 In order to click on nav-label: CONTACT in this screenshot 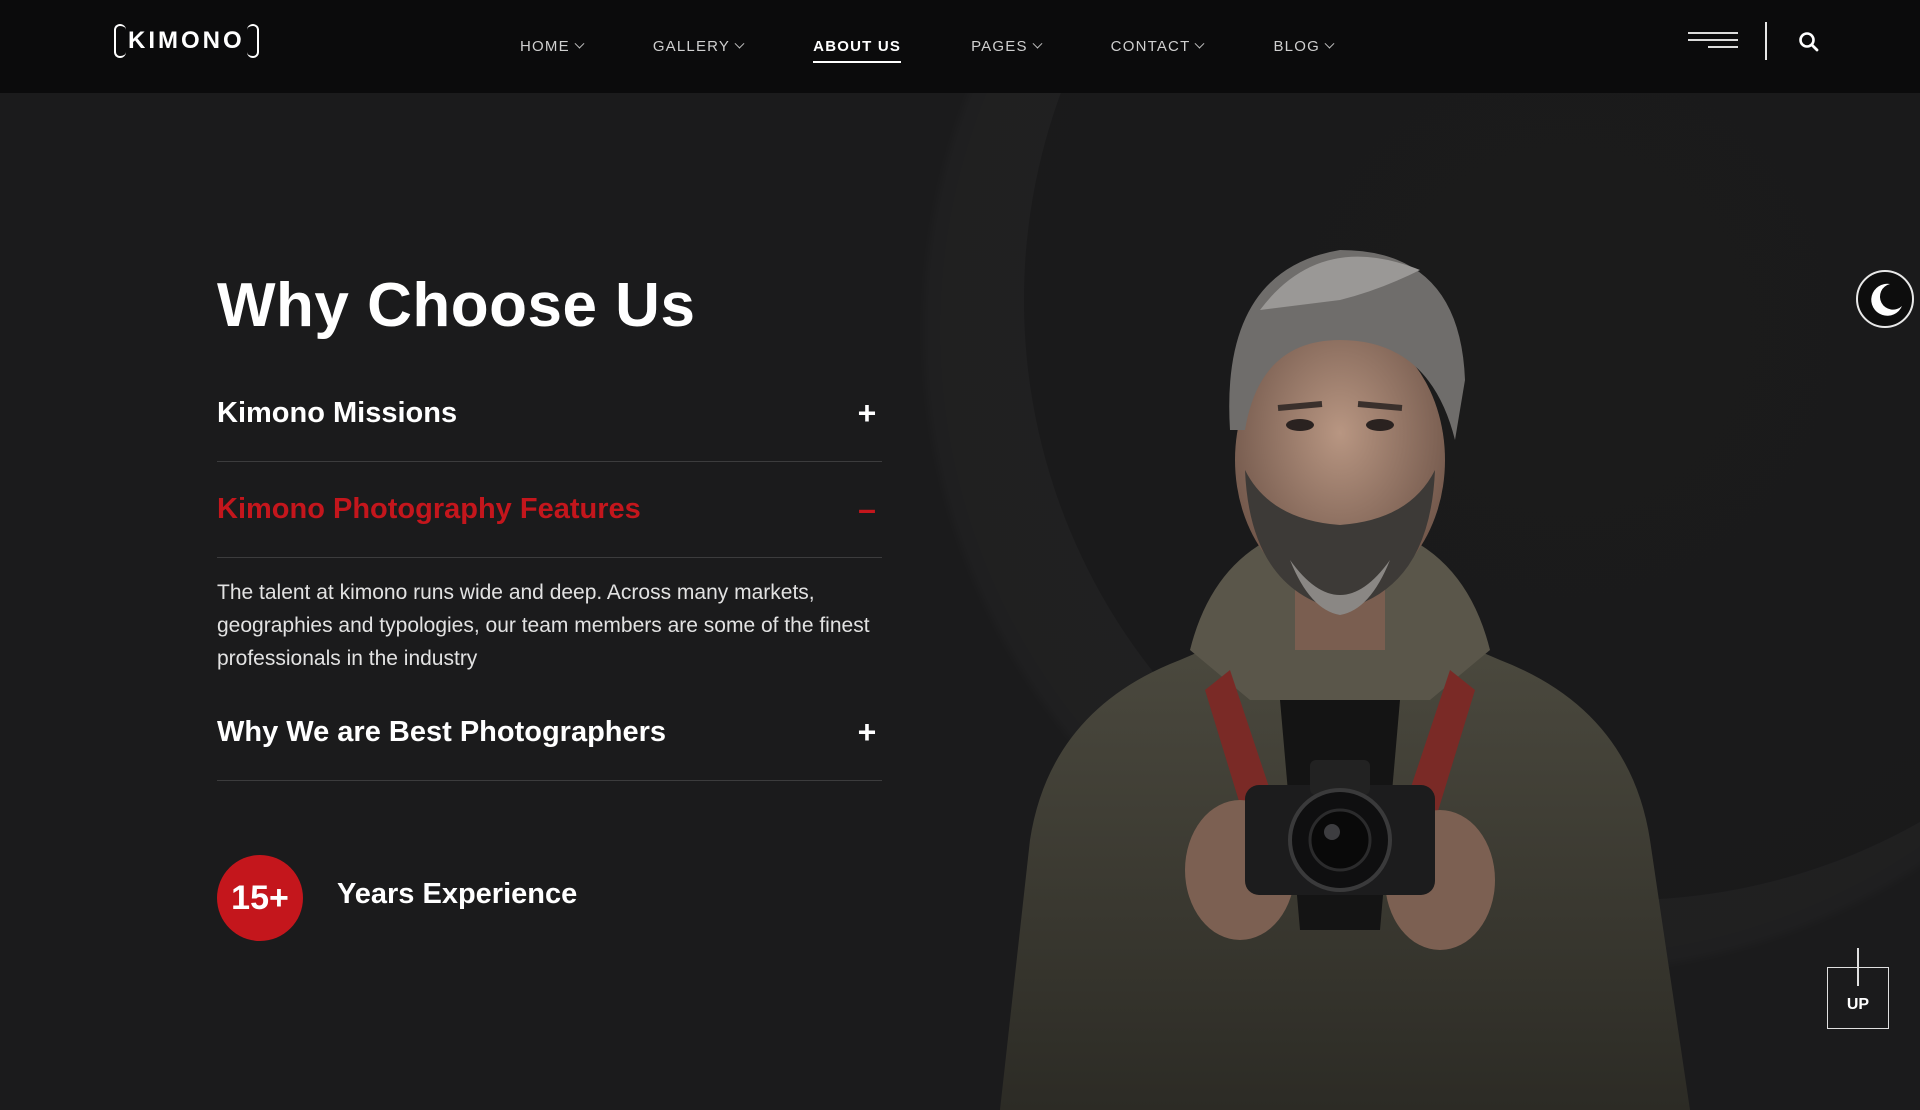, I will do `click(1150, 46)`.